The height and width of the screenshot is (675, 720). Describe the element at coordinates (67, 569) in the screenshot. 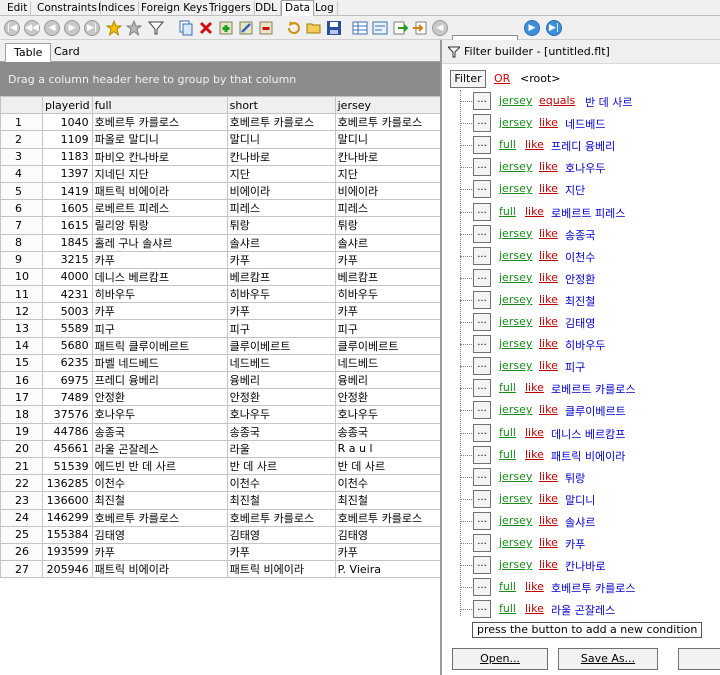

I see `playerid-cell: 205946` at that location.